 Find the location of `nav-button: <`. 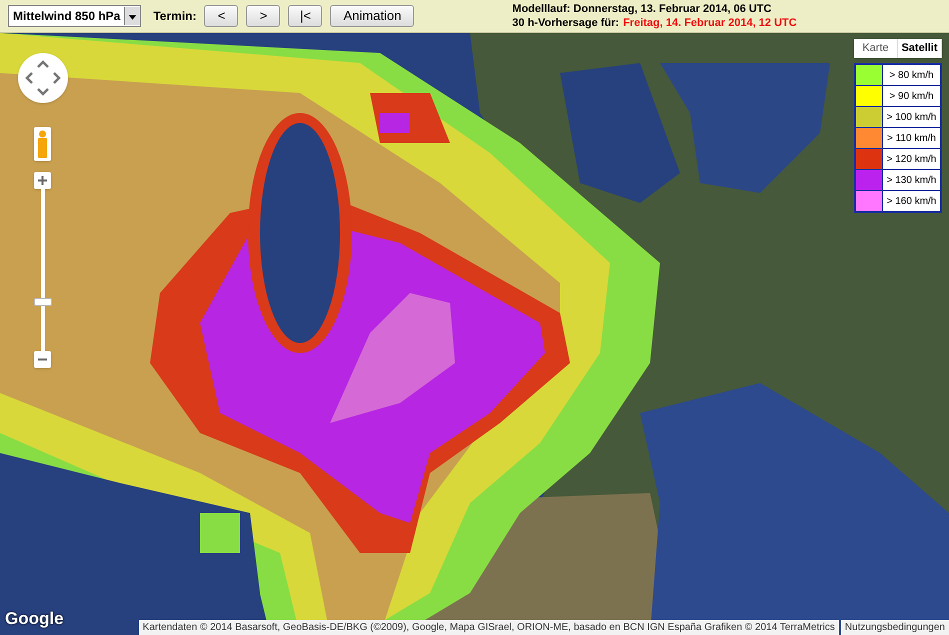

nav-button: < is located at coordinates (221, 16).